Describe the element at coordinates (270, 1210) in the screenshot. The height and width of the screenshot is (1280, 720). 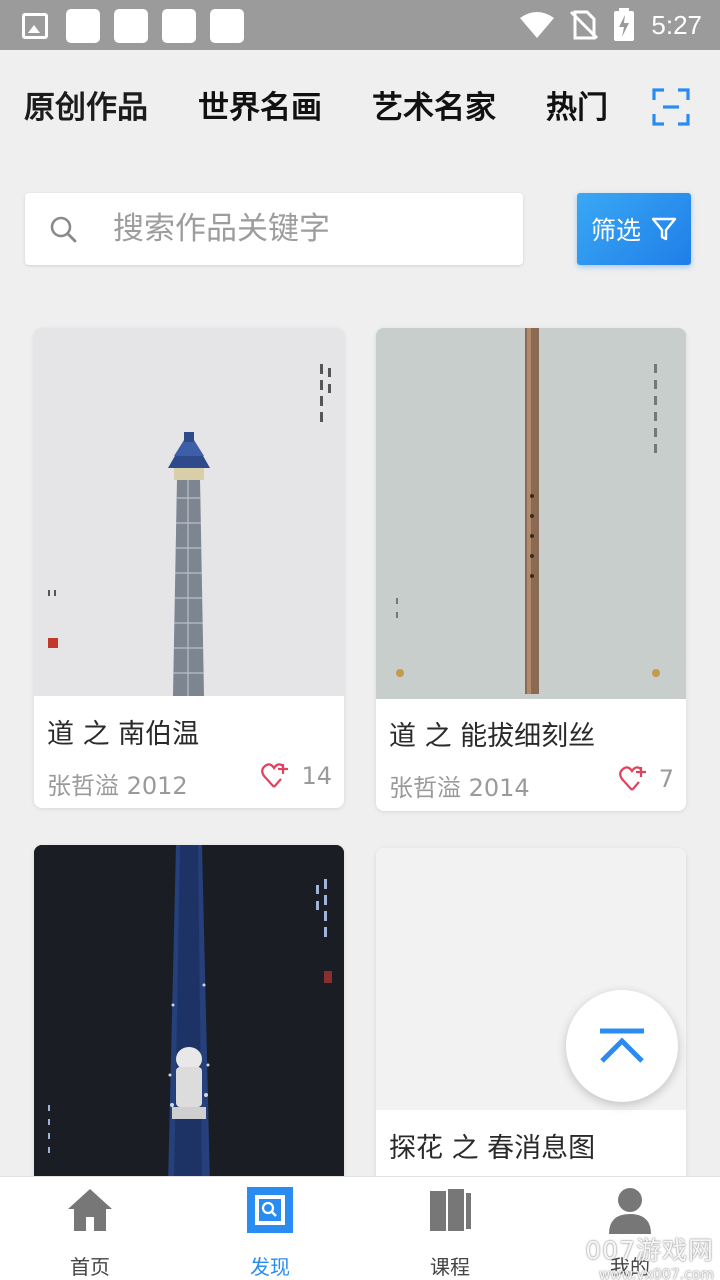
I see `discover-icon` at that location.